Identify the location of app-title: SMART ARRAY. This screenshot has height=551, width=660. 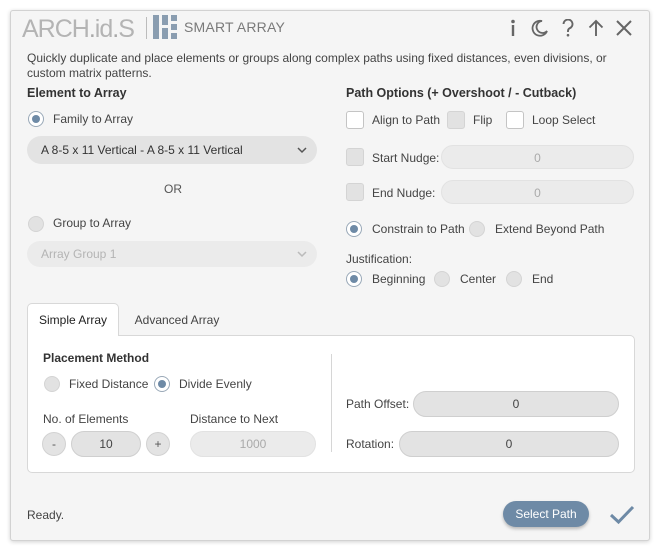
(235, 27).